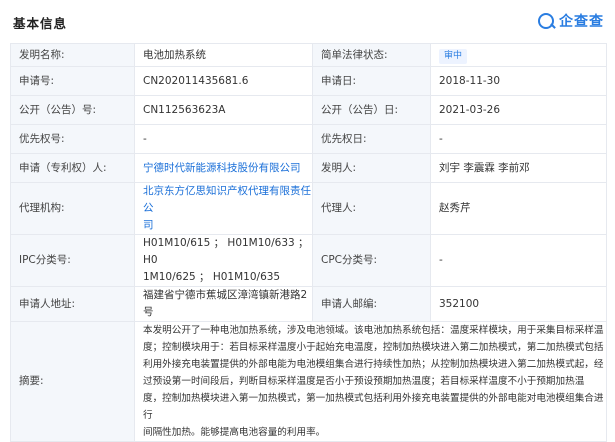 The image size is (615, 442). Describe the element at coordinates (72, 381) in the screenshot. I see `abstract-label: 摘要:` at that location.